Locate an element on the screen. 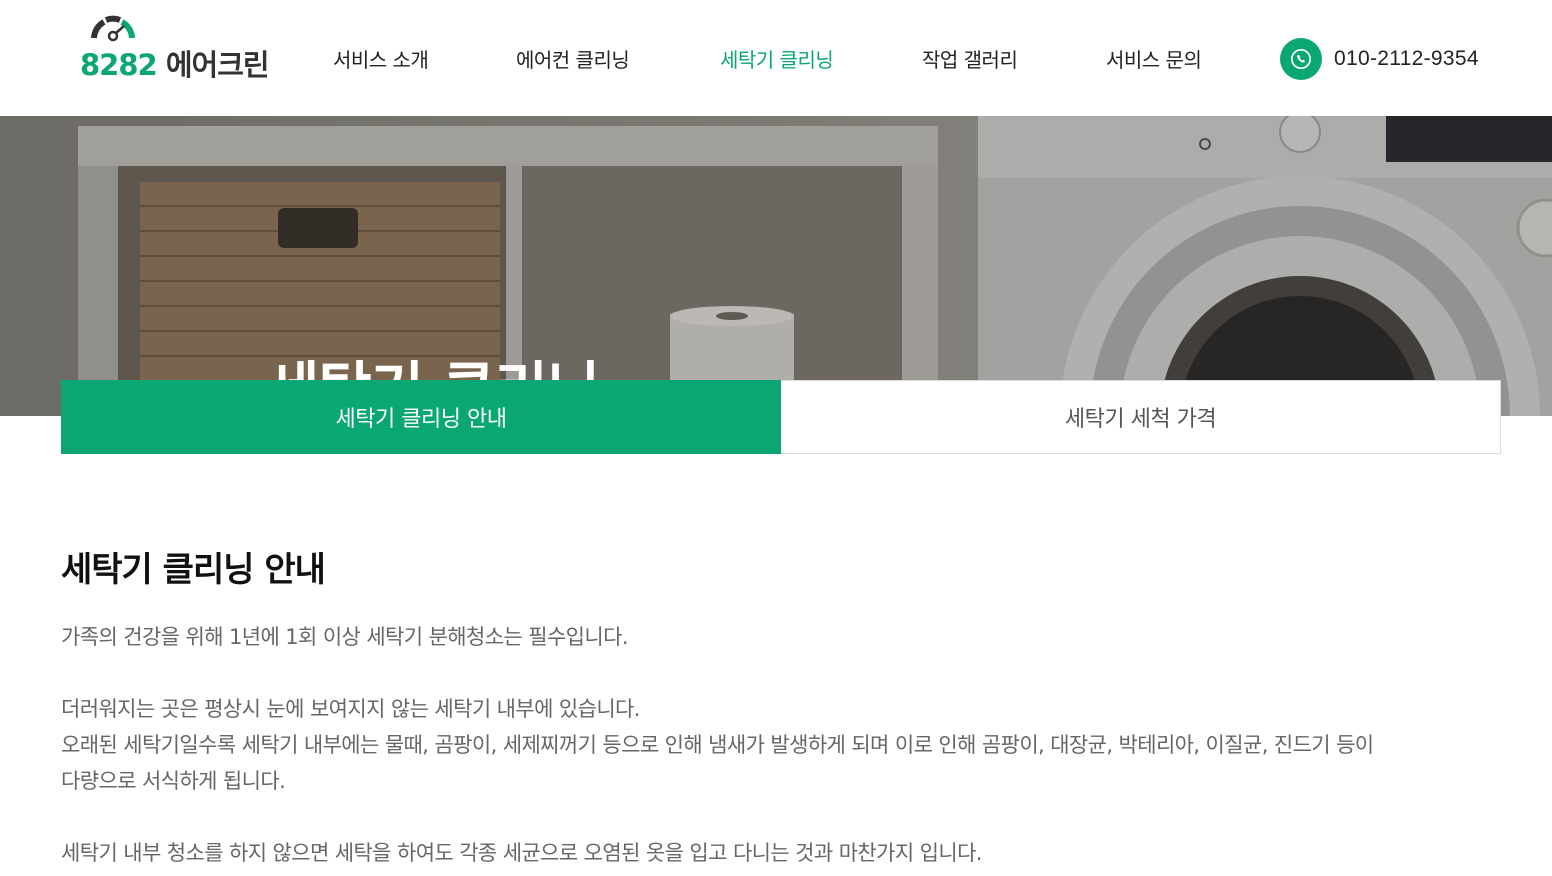  nav-item-gallery: 작업 갤러리 is located at coordinates (970, 58).